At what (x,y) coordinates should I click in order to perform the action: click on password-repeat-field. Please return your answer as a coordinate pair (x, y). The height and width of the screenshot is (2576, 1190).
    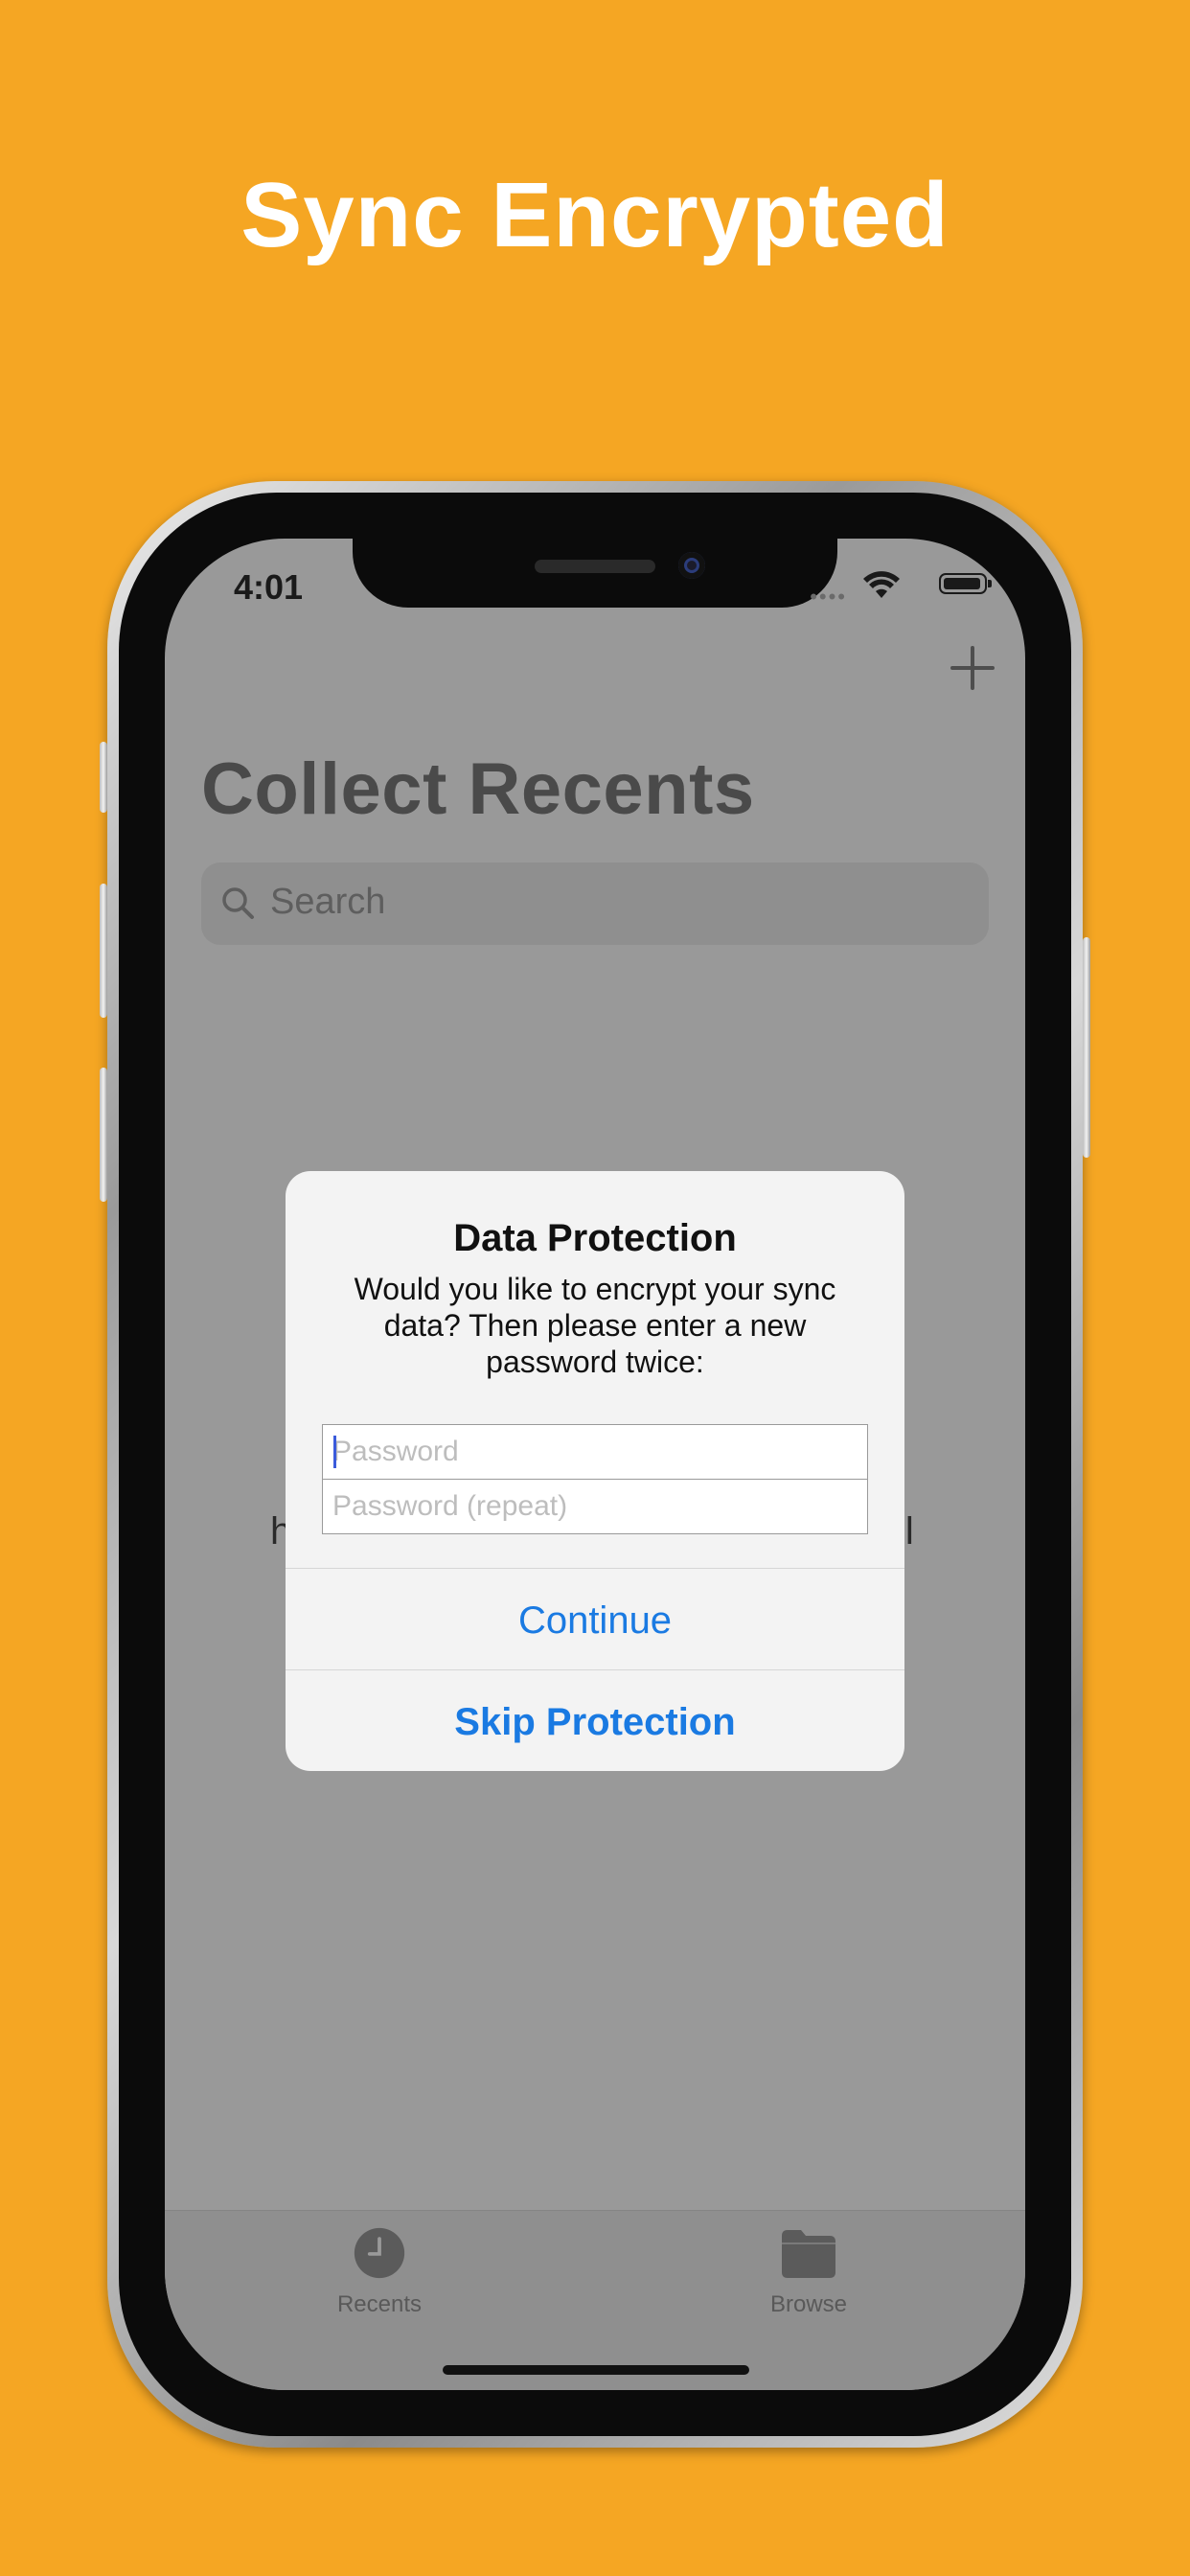
    Looking at the image, I should click on (595, 1506).